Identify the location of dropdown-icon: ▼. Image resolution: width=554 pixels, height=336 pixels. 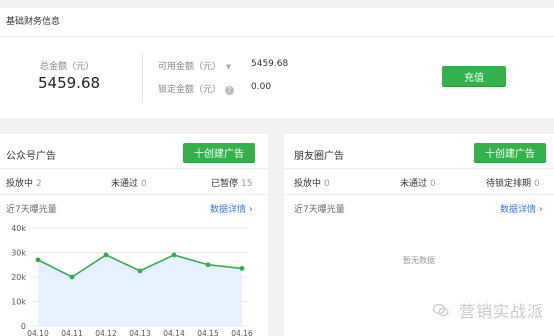
(228, 67).